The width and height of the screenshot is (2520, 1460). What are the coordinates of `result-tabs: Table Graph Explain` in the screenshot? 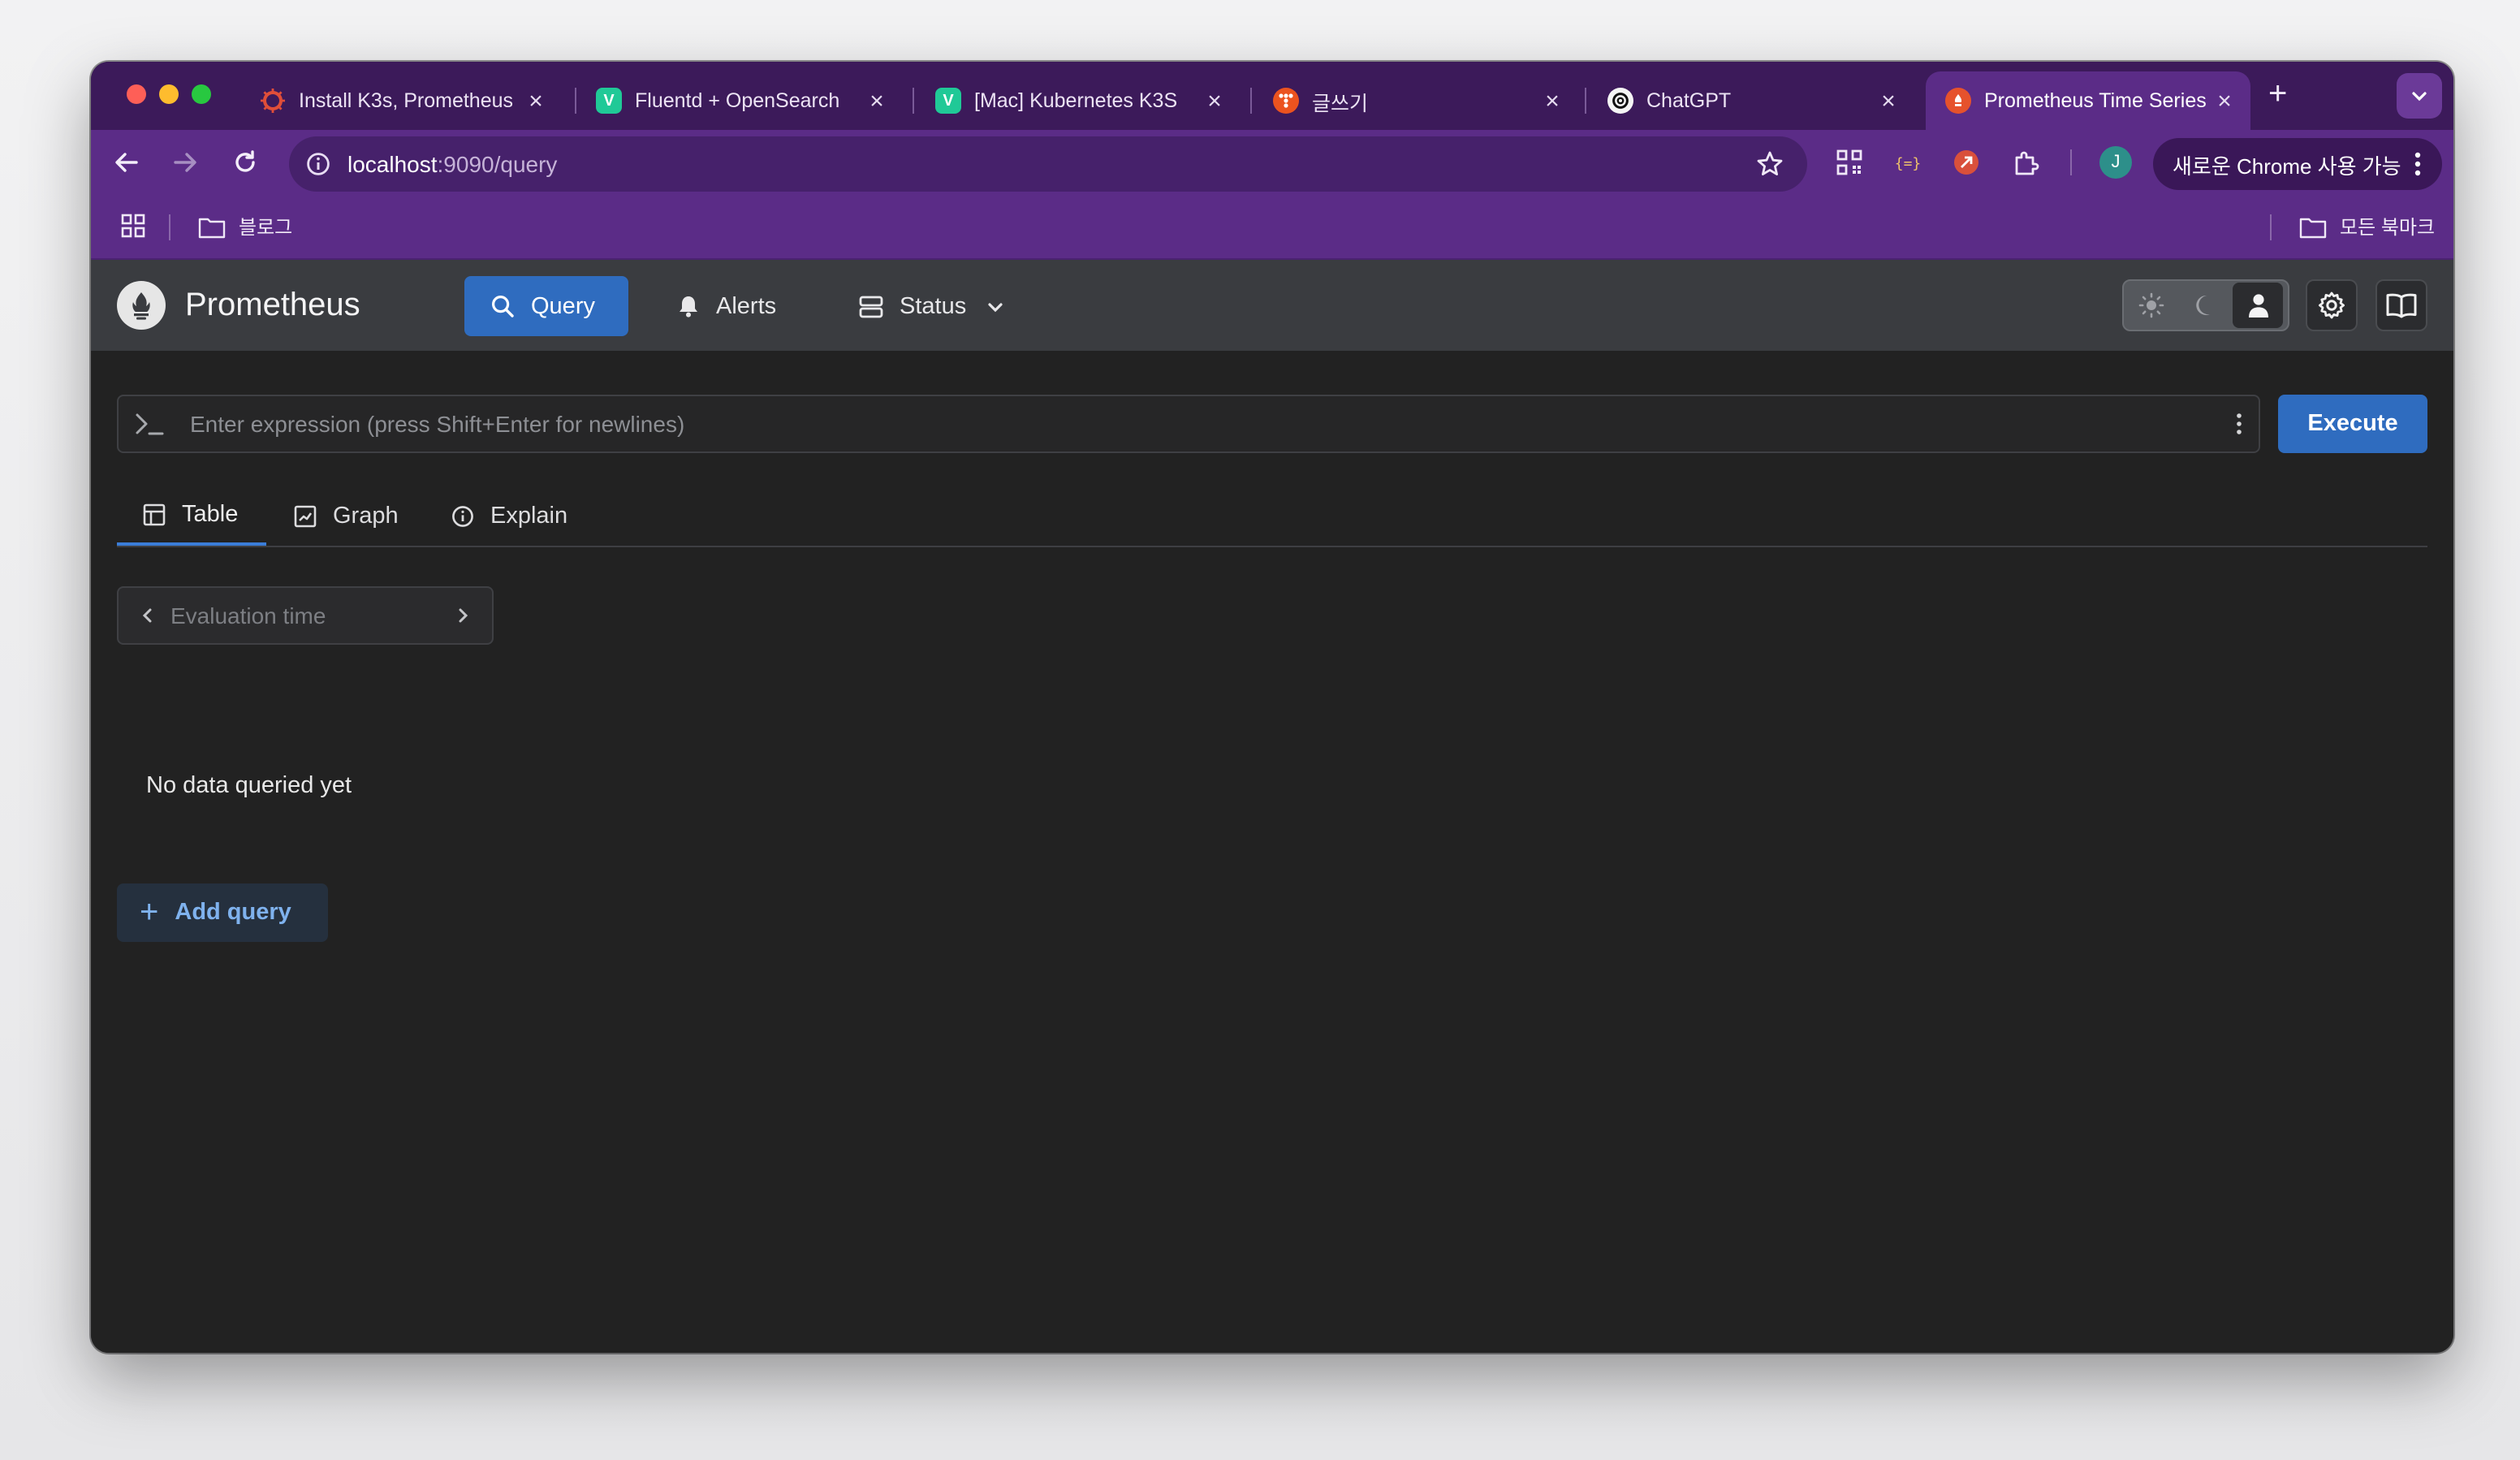 It's located at (1272, 517).